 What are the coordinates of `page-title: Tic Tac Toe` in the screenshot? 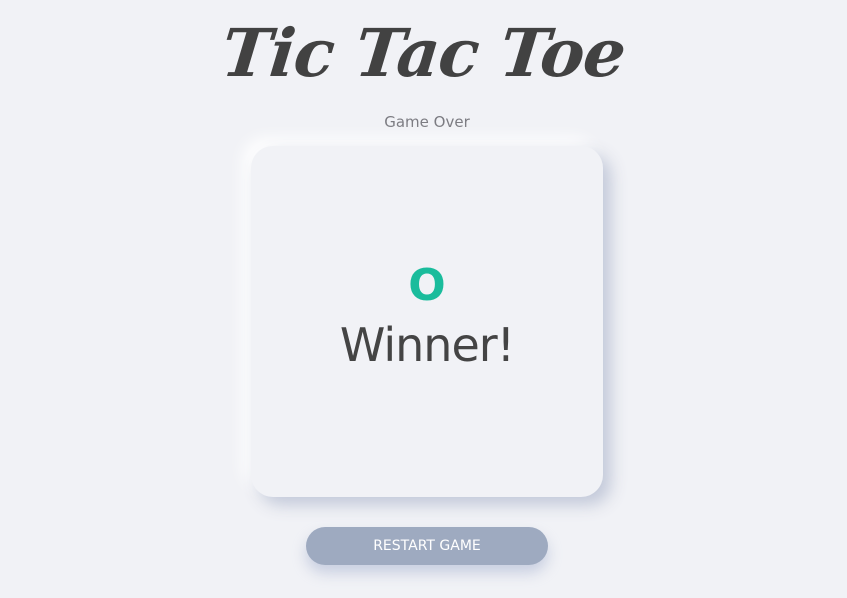 It's located at (423, 53).